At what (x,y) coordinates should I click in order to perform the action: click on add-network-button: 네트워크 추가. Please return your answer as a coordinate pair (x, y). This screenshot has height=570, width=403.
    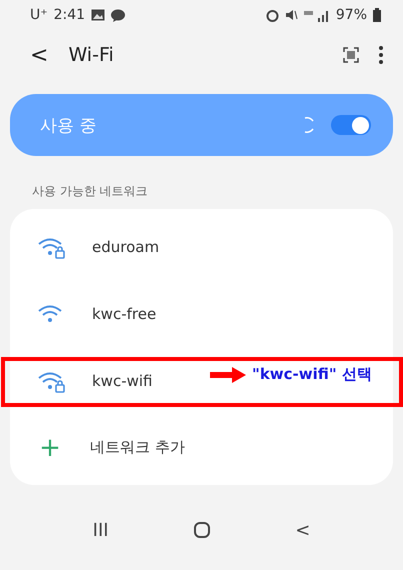
    Looking at the image, I should click on (137, 447).